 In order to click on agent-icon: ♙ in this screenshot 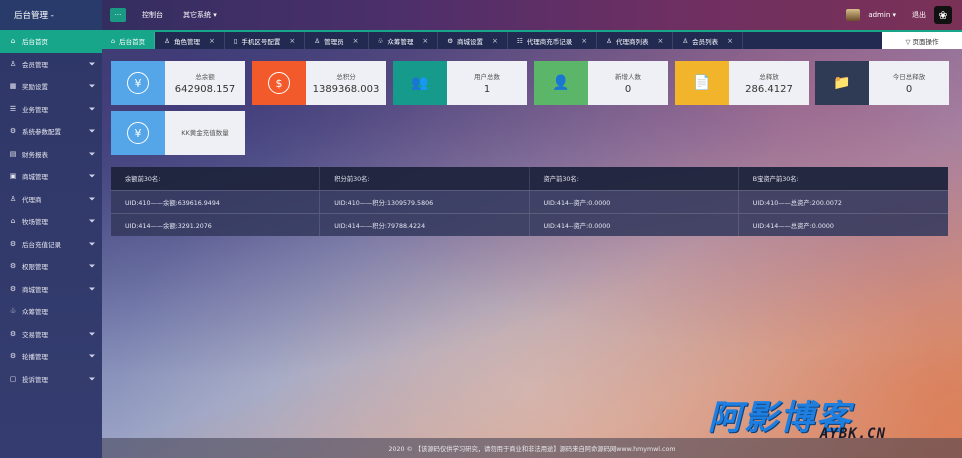, I will do `click(13, 198)`.